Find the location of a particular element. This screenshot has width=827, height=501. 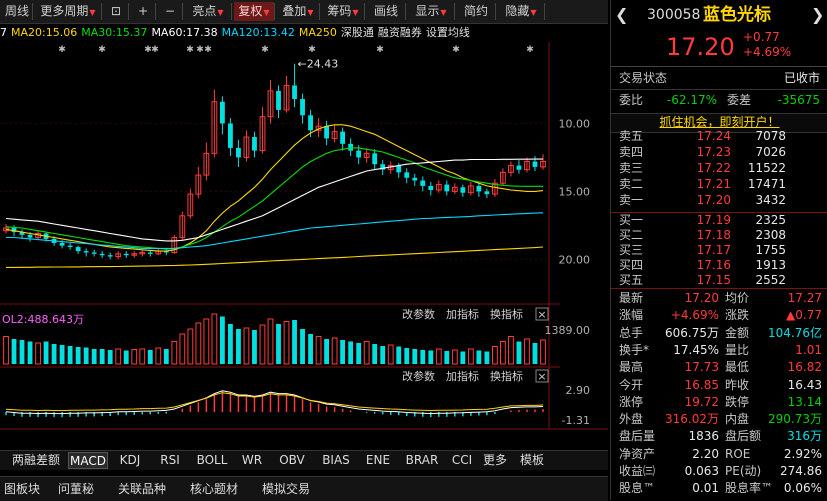

macd-dea-line is located at coordinates (274, 402).